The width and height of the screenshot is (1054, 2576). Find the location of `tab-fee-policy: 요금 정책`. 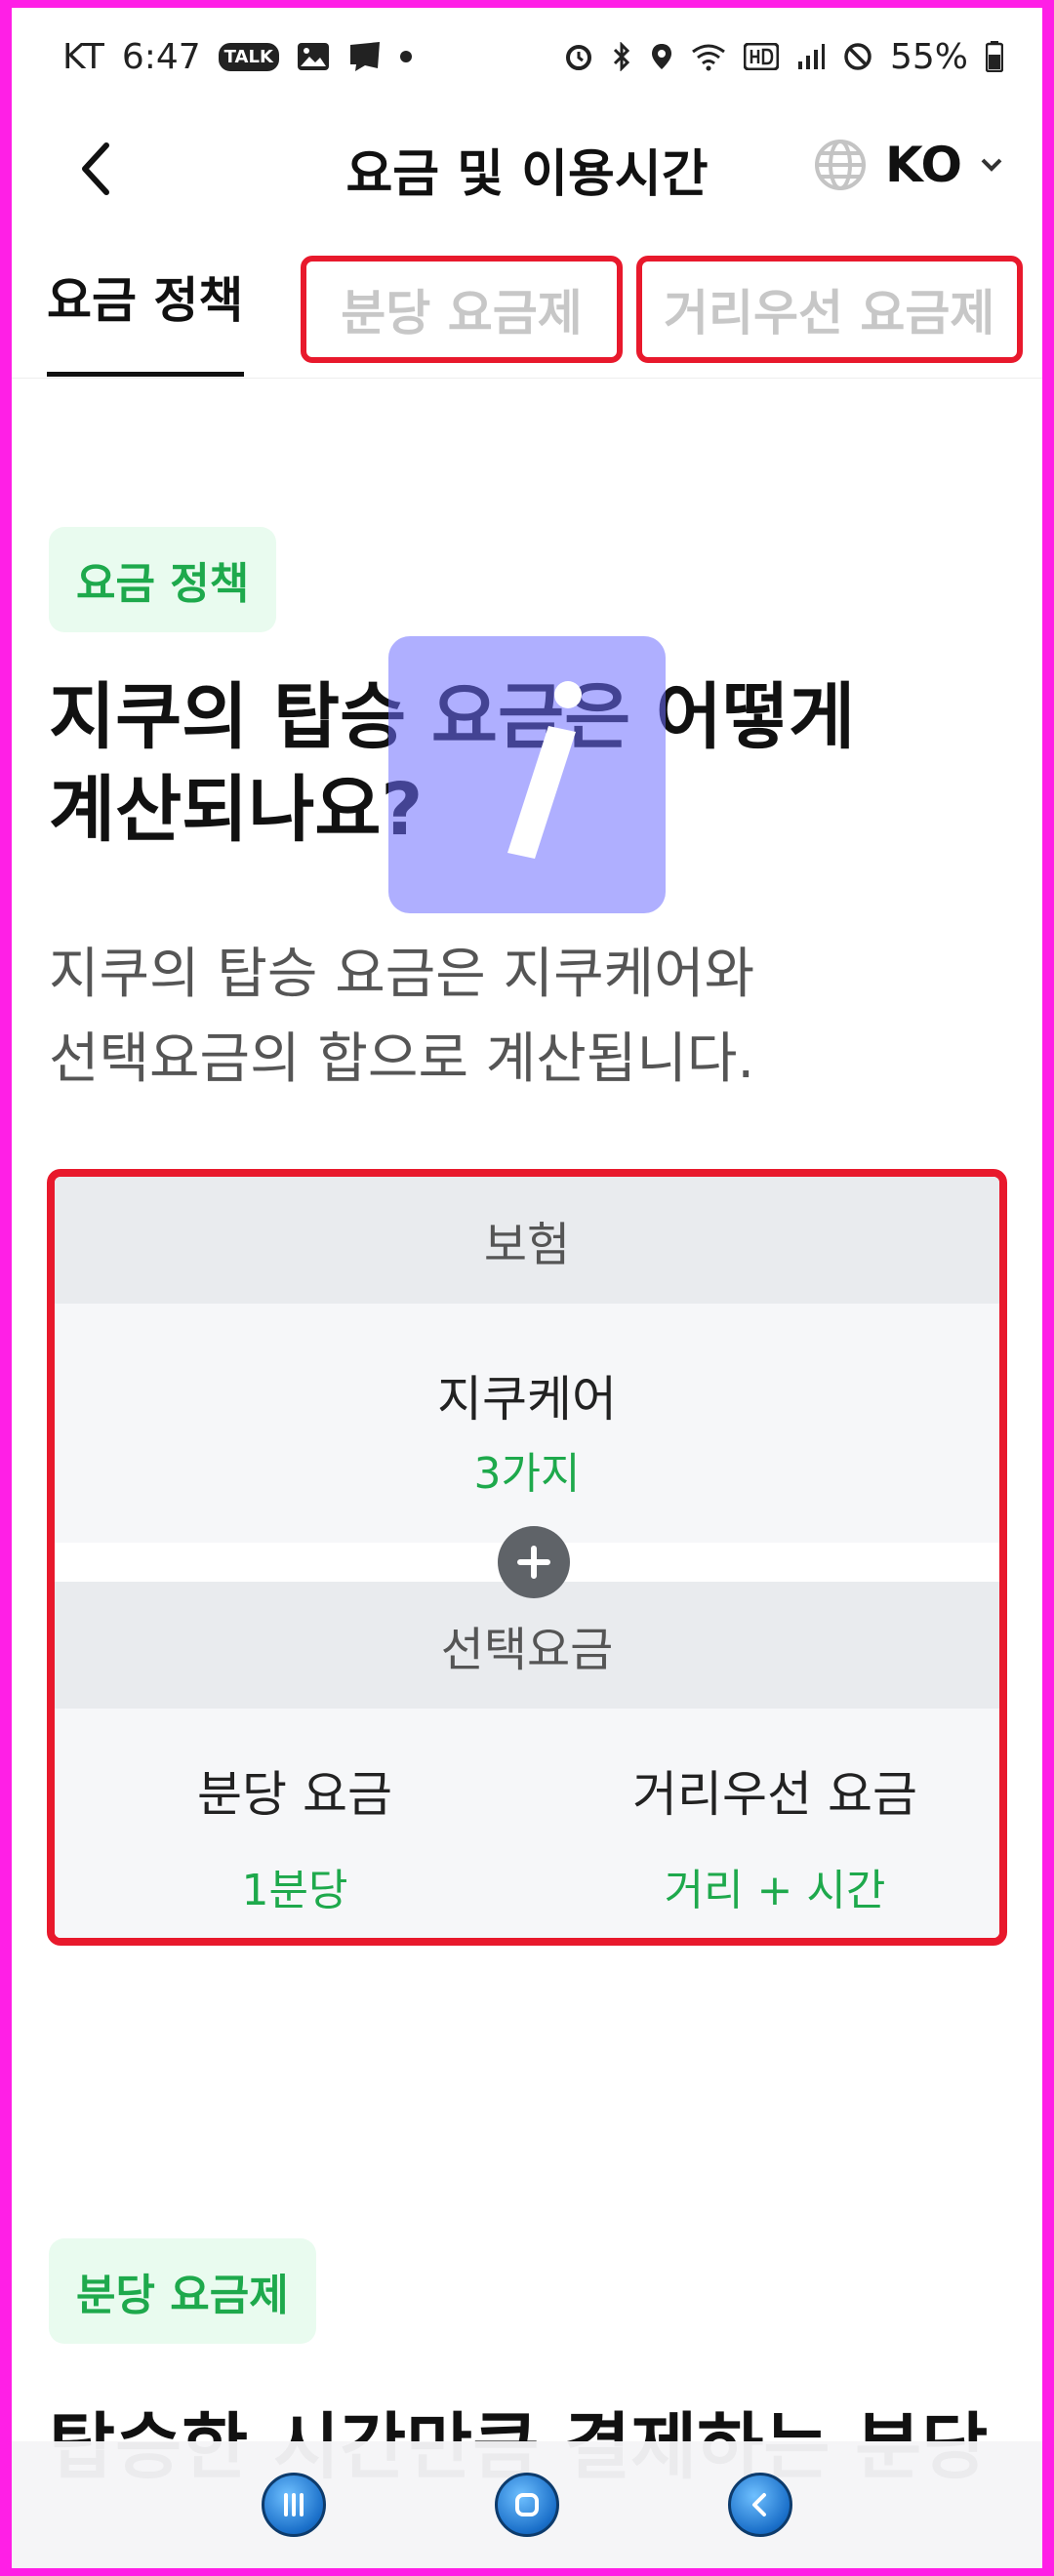

tab-fee-policy: 요금 정책 is located at coordinates (145, 297).